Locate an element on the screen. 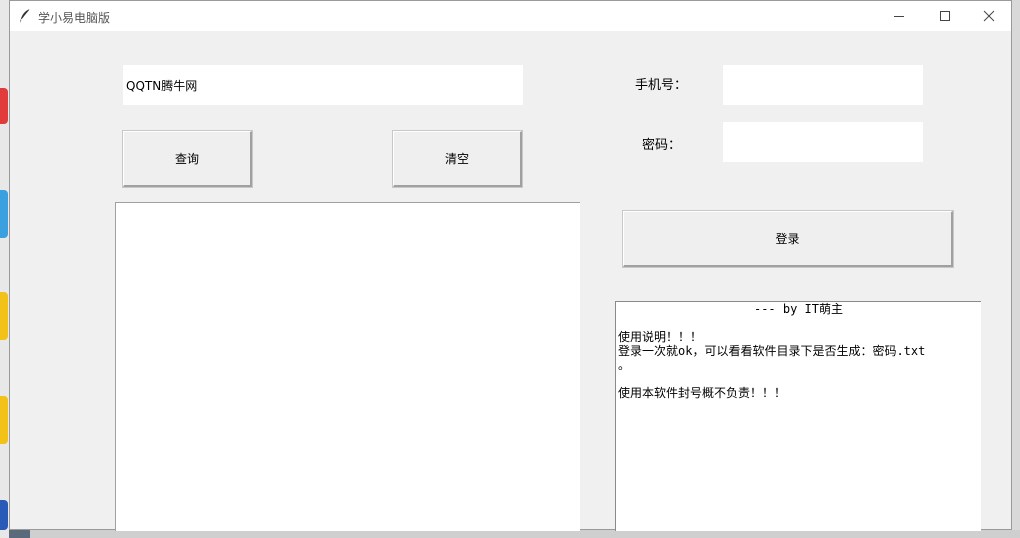  close-button is located at coordinates (989, 16).